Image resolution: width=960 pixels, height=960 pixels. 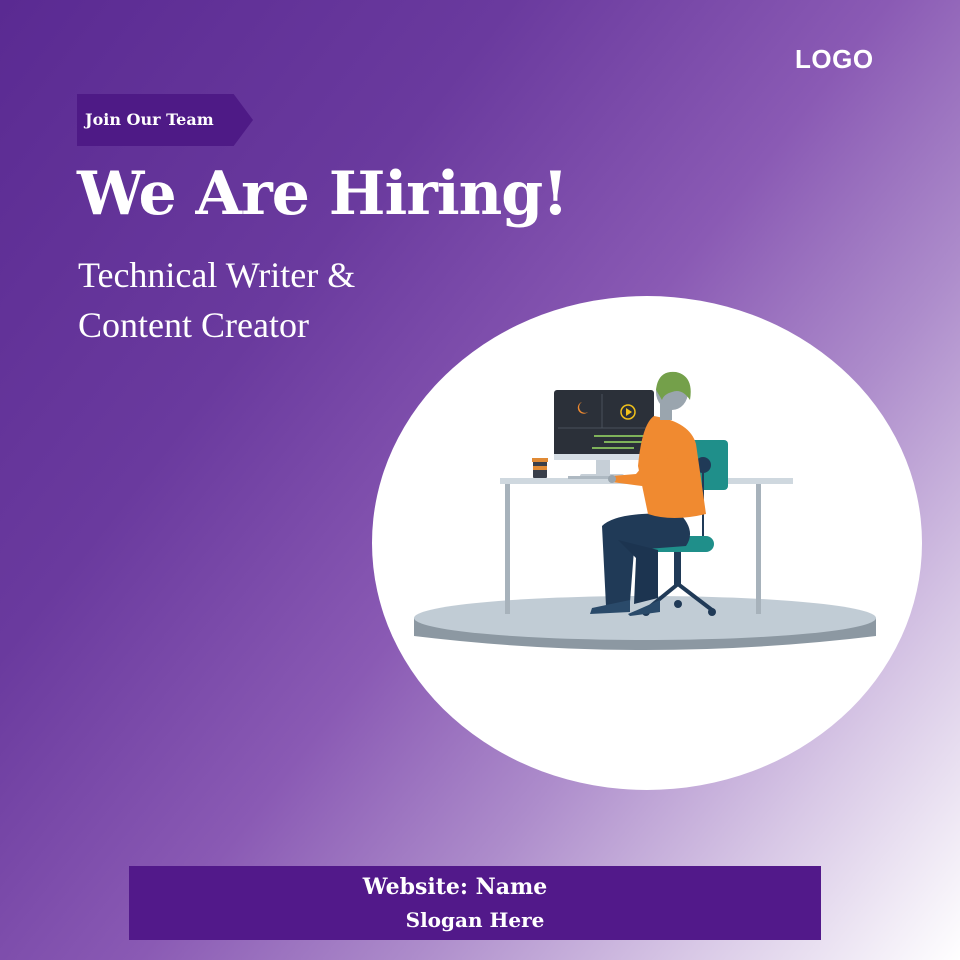 I want to click on join-our-team-ribbon: Join Our Team, so click(x=165, y=120).